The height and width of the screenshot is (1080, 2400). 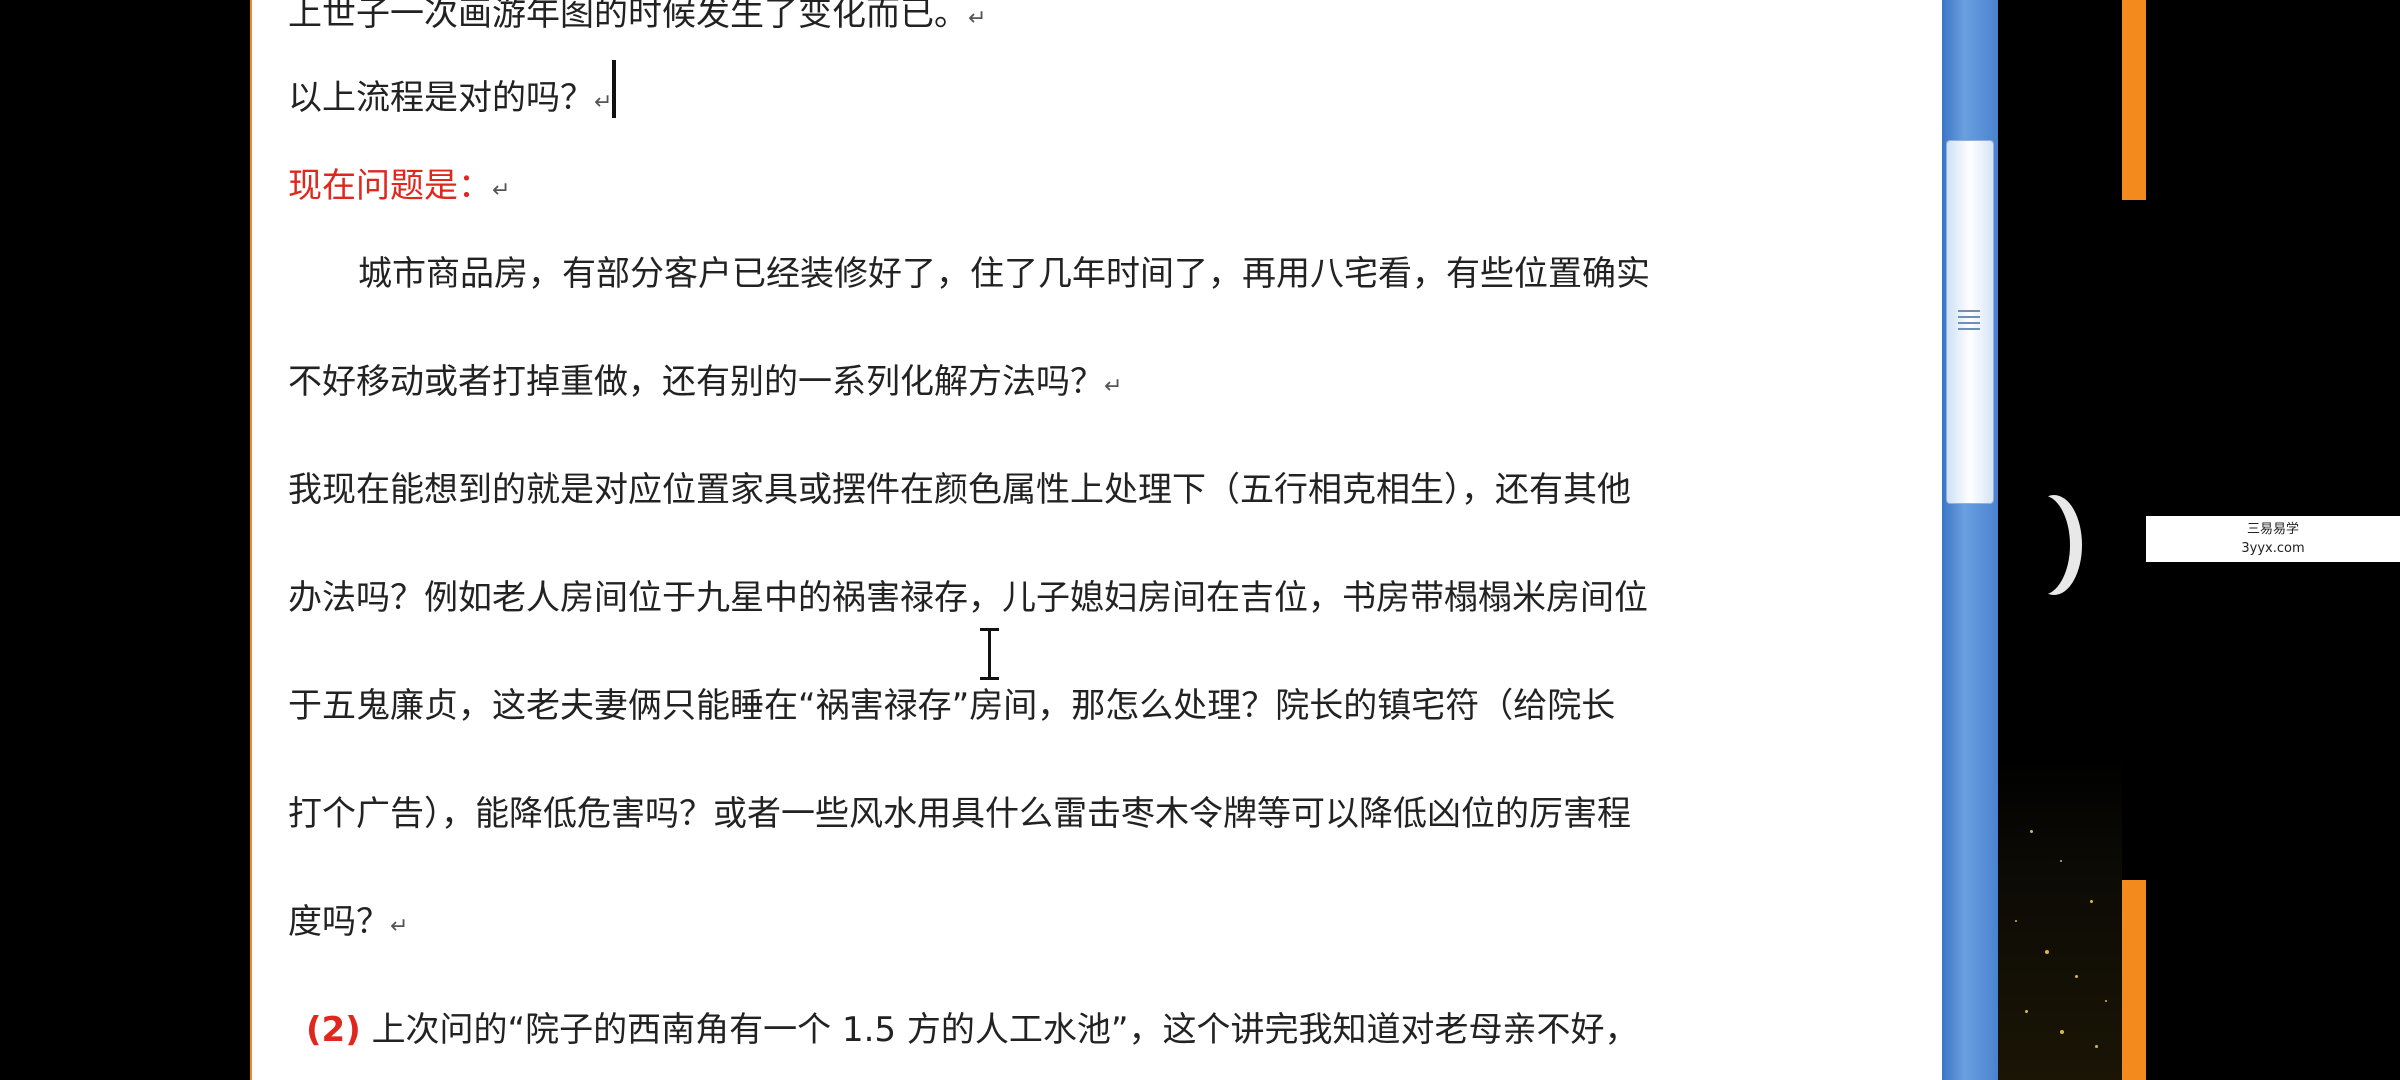 What do you see at coordinates (2273, 548) in the screenshot?
I see `watermark-url: 3yyx.com` at bounding box center [2273, 548].